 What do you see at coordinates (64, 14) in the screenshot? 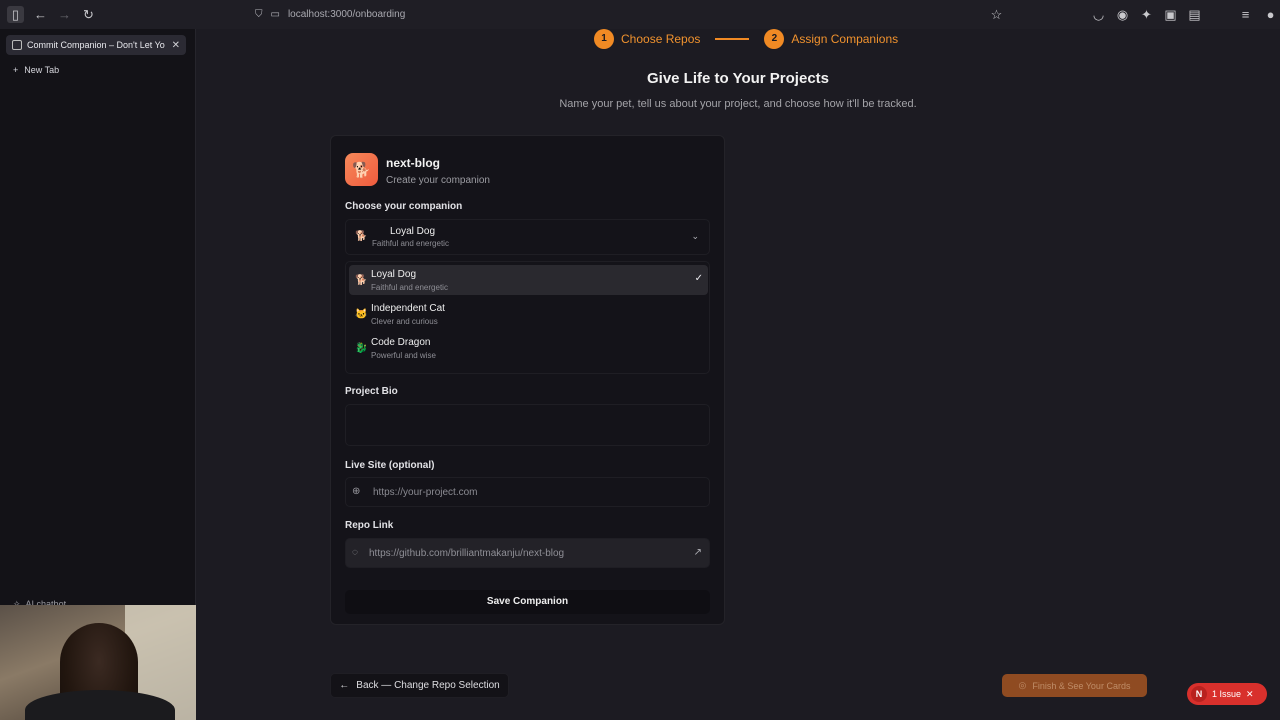
I see `forward-arrow-icon: →` at bounding box center [64, 14].